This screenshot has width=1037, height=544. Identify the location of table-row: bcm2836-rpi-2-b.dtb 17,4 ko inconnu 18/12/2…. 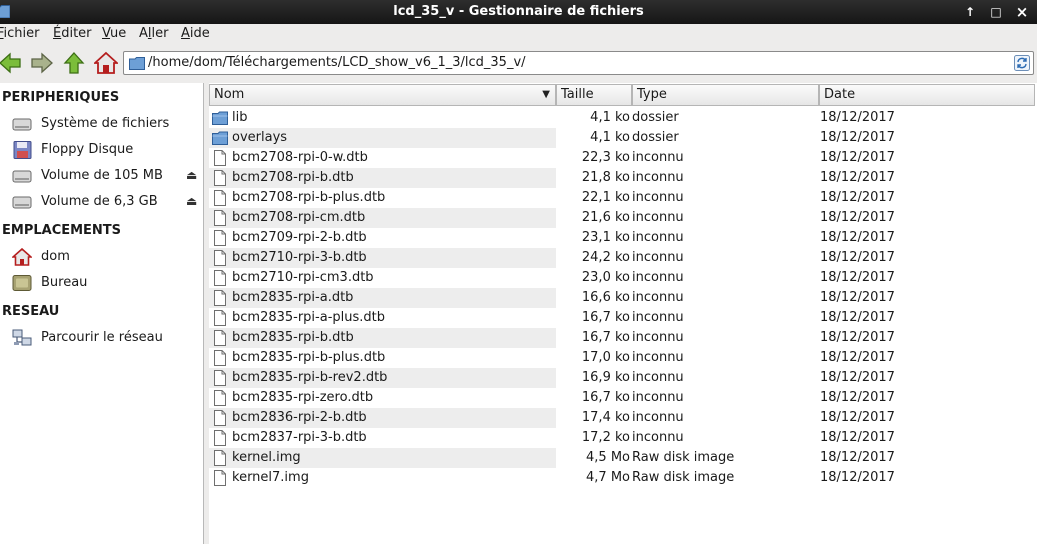
(623, 418).